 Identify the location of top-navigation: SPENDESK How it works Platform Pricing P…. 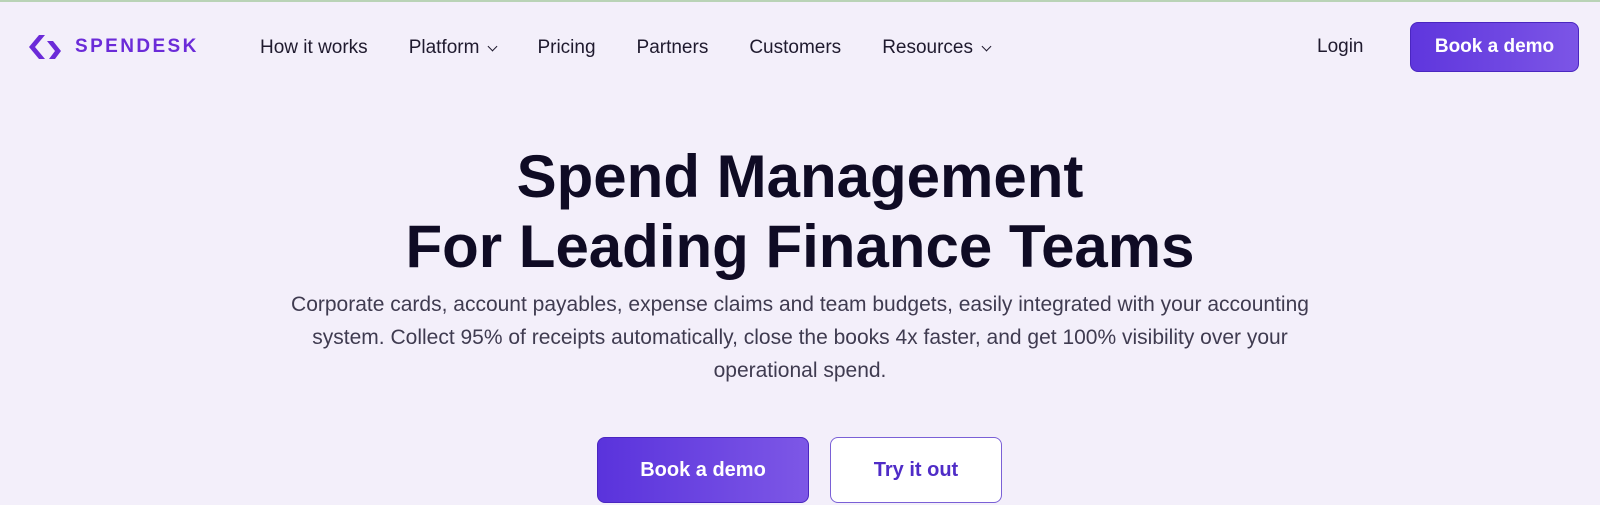
(800, 48).